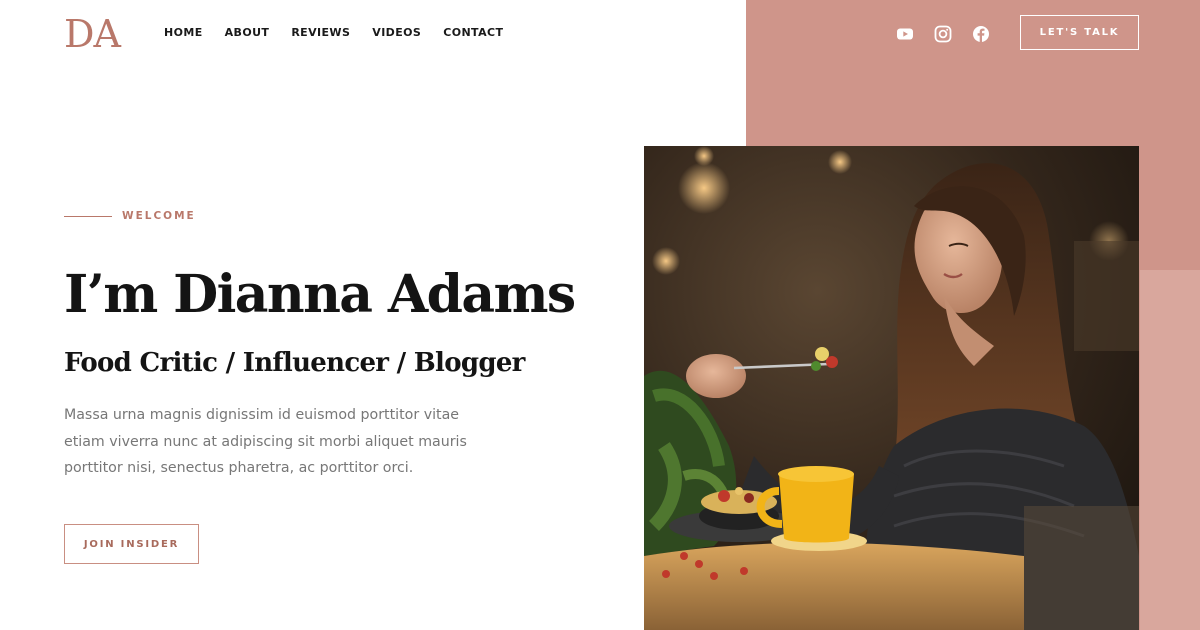  I want to click on hero-subtitle: Food Critic / Influencer / Blogger, so click(294, 363).